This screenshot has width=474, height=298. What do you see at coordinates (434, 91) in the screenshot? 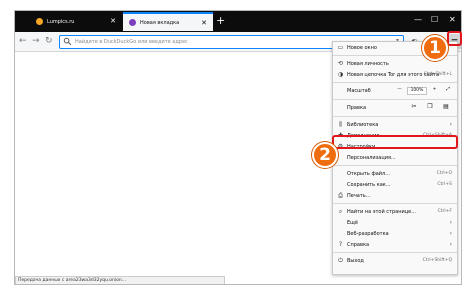
I see `zoom-in-button: +` at bounding box center [434, 91].